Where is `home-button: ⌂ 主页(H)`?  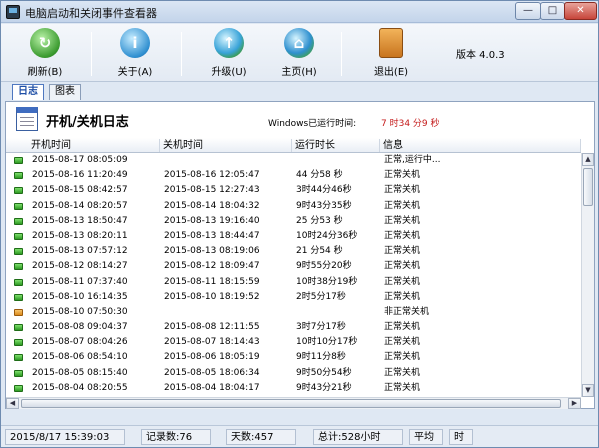
home-button: ⌂ 主页(H) is located at coordinates (299, 54).